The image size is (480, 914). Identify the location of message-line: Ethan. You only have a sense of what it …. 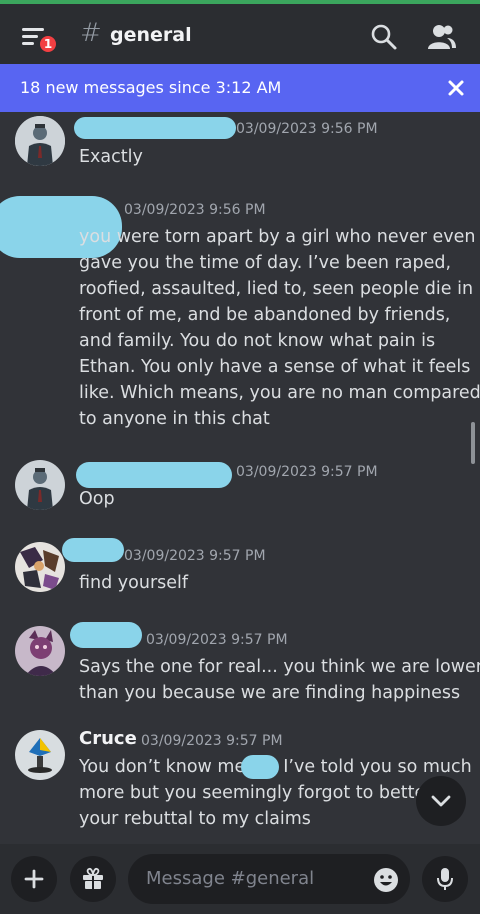
(275, 367).